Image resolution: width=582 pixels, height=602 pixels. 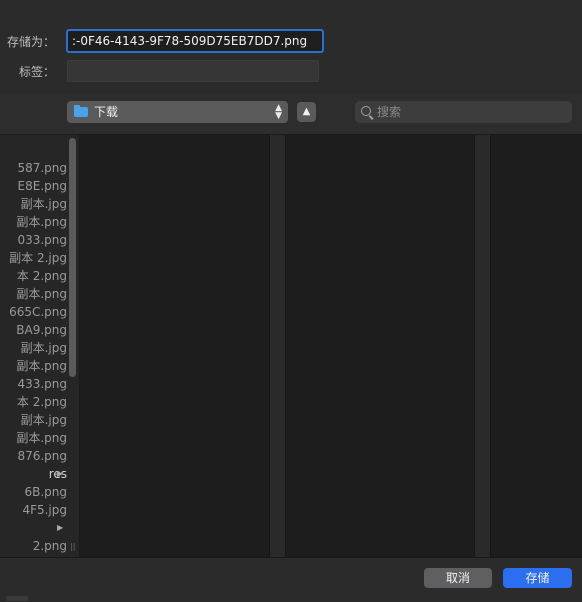 I want to click on search-field: 搜索, so click(x=463, y=112).